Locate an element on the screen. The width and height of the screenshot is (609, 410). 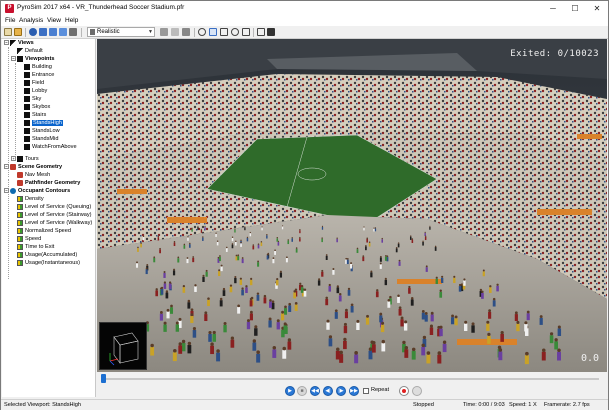
outline-toggle-icon is located at coordinates (186, 32).